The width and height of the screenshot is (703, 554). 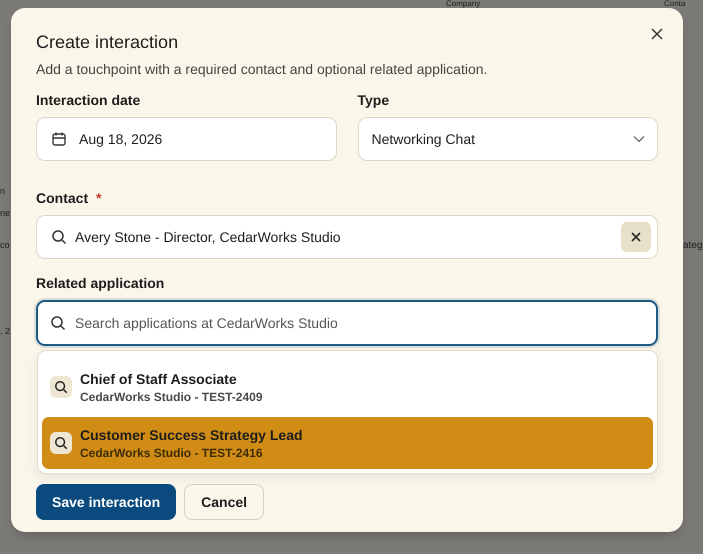 What do you see at coordinates (5, 245) in the screenshot?
I see `background-text: co` at bounding box center [5, 245].